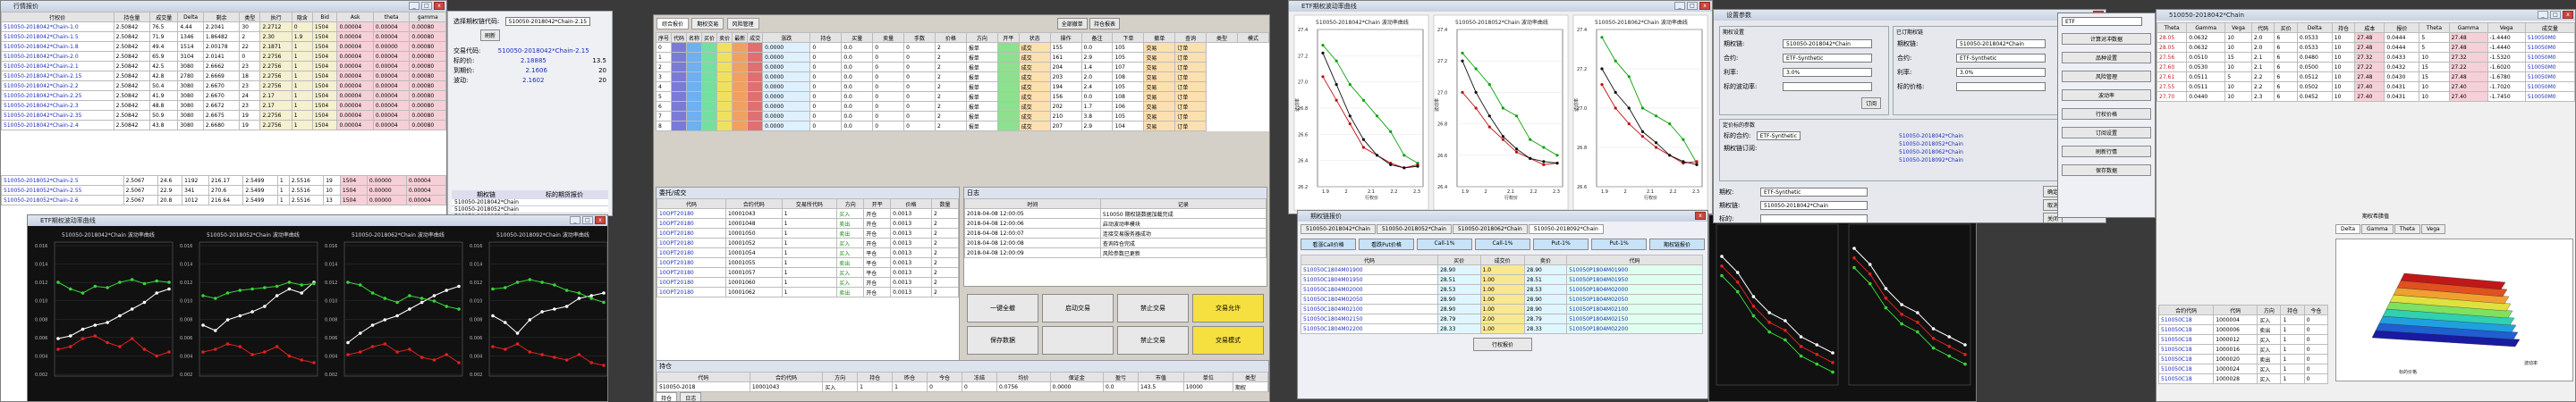 Image resolution: width=2576 pixels, height=402 pixels. I want to click on column-header: 冻结, so click(979, 377).